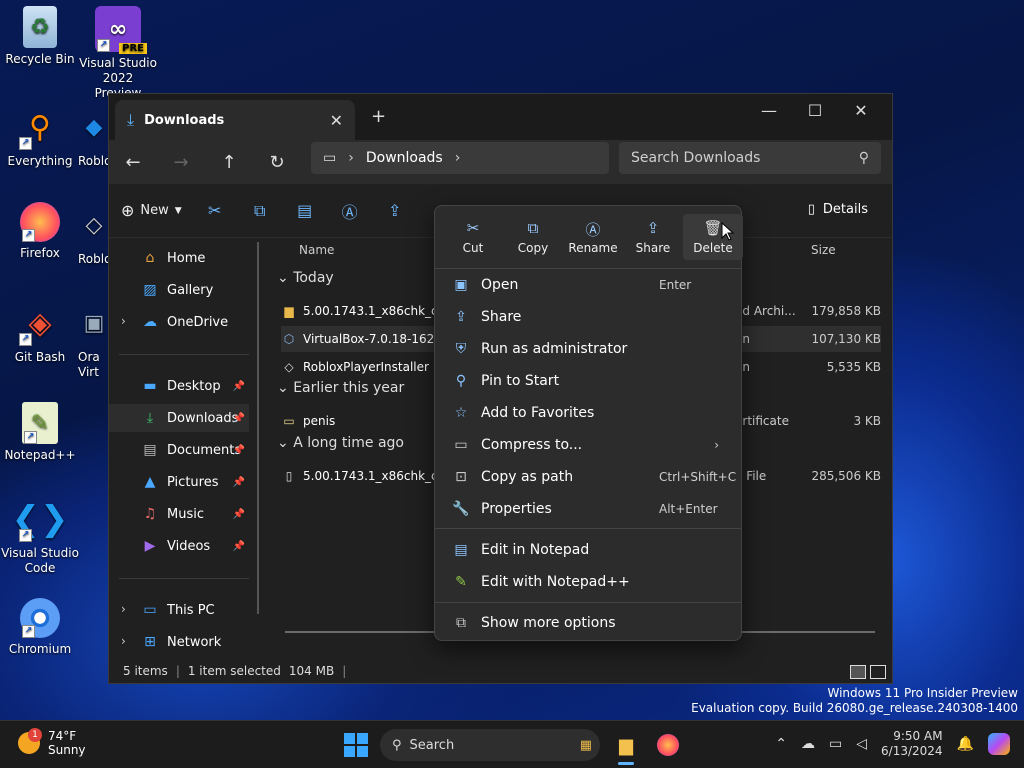 This screenshot has height=768, width=1024. What do you see at coordinates (378, 116) in the screenshot?
I see `new-tab-button: +` at bounding box center [378, 116].